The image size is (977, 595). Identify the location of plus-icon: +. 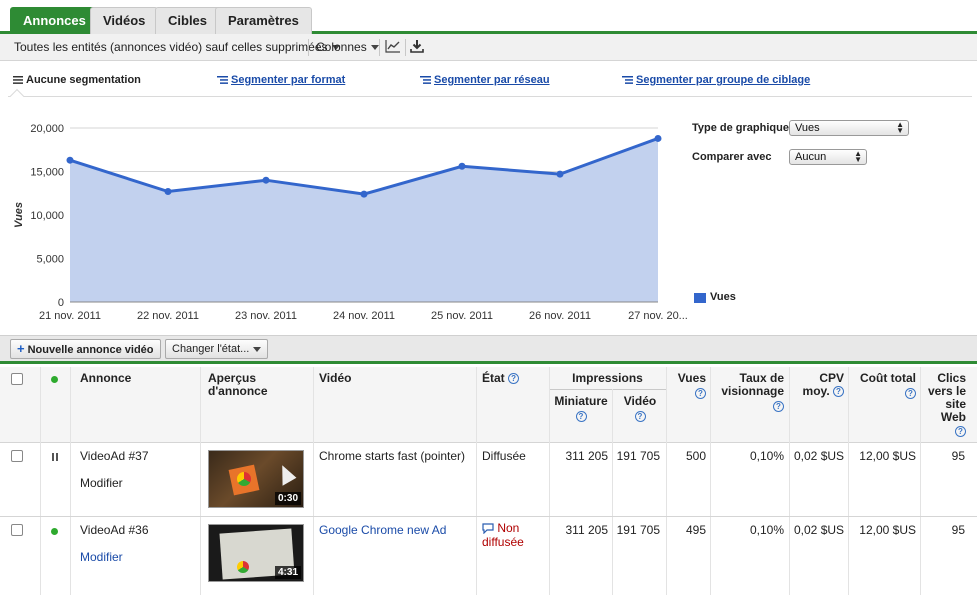
(21, 348).